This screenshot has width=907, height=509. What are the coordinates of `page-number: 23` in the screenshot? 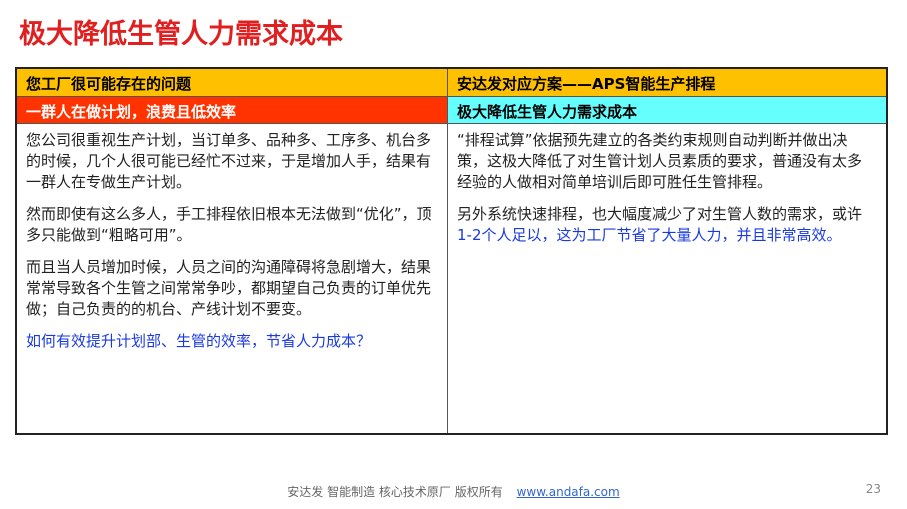 It's located at (873, 489).